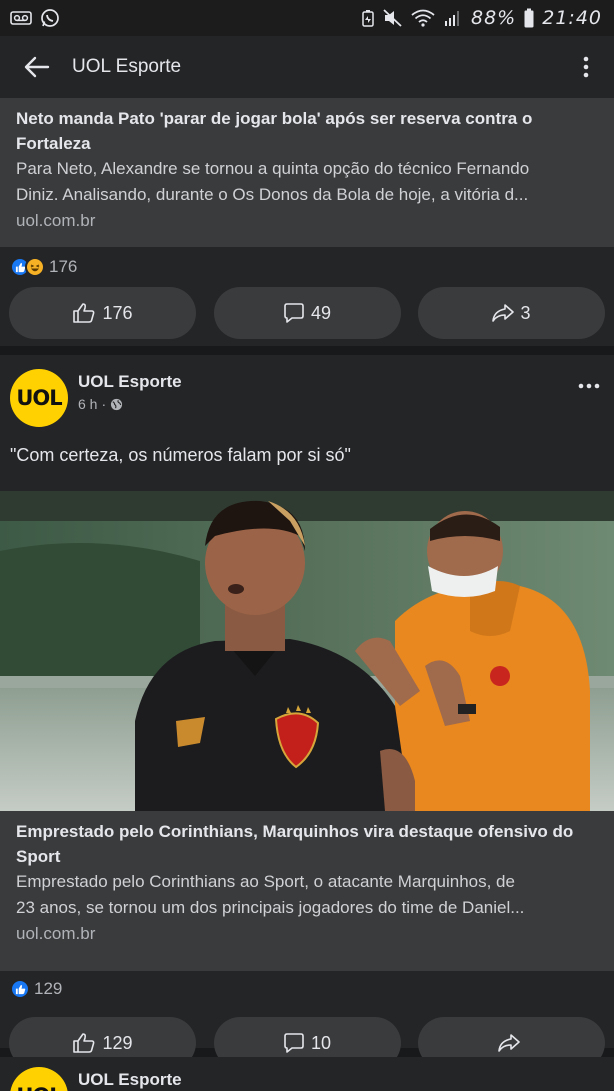 Image resolution: width=614 pixels, height=1091 pixels. I want to click on status-left, so click(35, 18).